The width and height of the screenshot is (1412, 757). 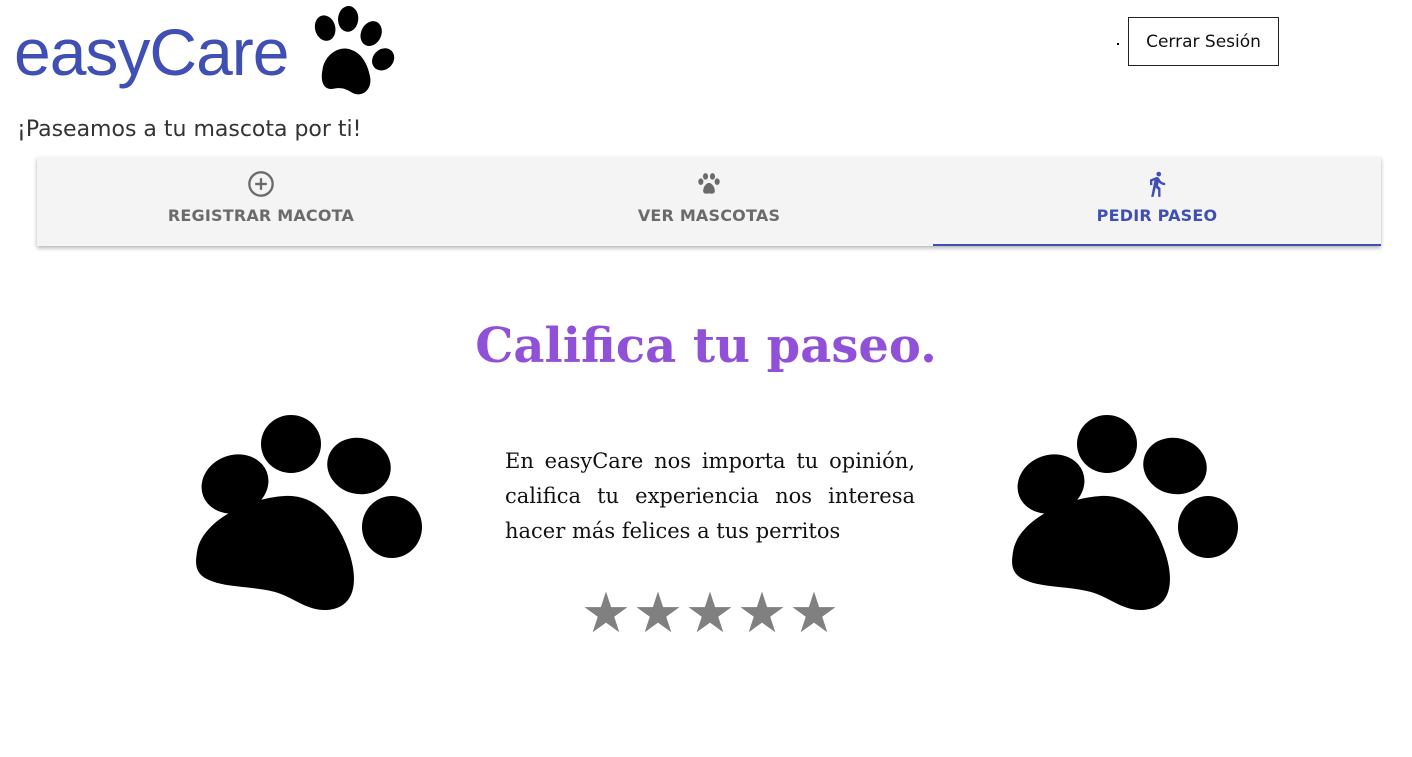 What do you see at coordinates (151, 52) in the screenshot?
I see `logo-text: easyCare` at bounding box center [151, 52].